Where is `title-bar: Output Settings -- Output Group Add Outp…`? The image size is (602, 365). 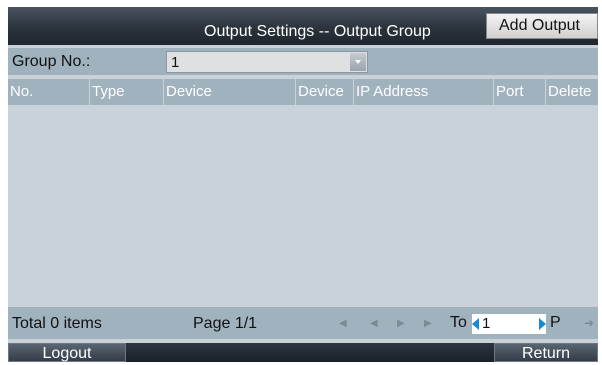 title-bar: Output Settings -- Output Group Add Outp… is located at coordinates (303, 26).